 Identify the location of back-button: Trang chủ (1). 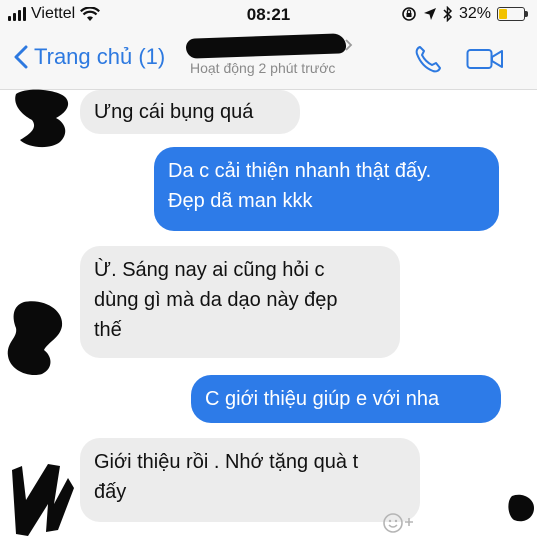
(89, 57).